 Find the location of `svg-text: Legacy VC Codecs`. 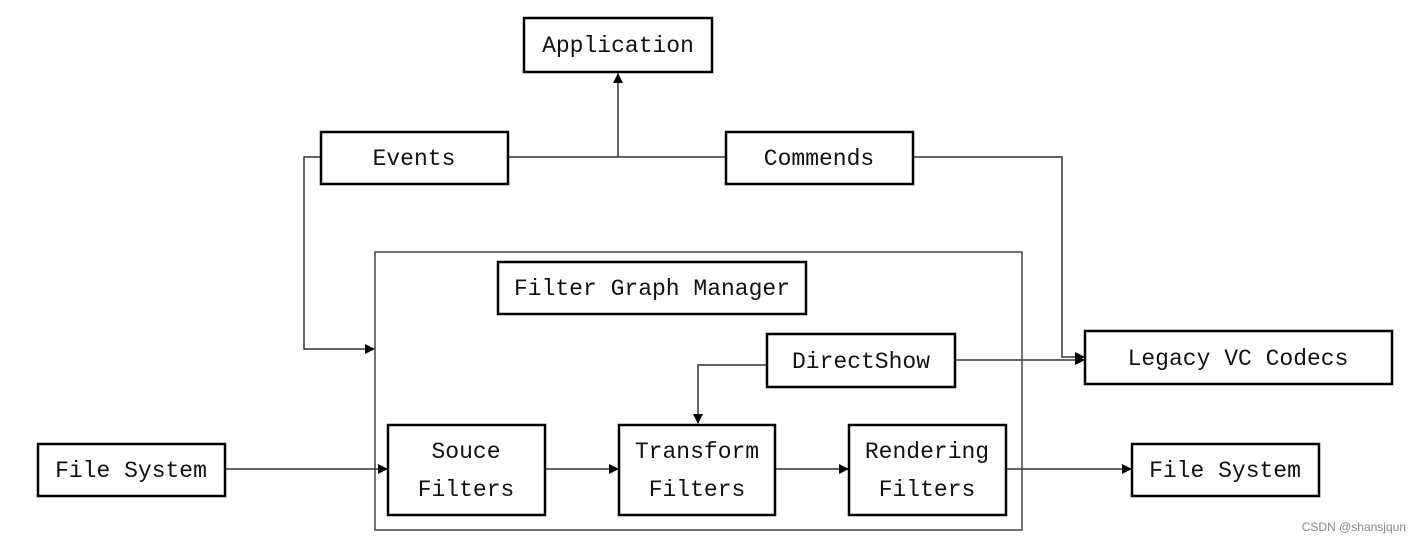

svg-text: Legacy VC Codecs is located at coordinates (1238, 359).